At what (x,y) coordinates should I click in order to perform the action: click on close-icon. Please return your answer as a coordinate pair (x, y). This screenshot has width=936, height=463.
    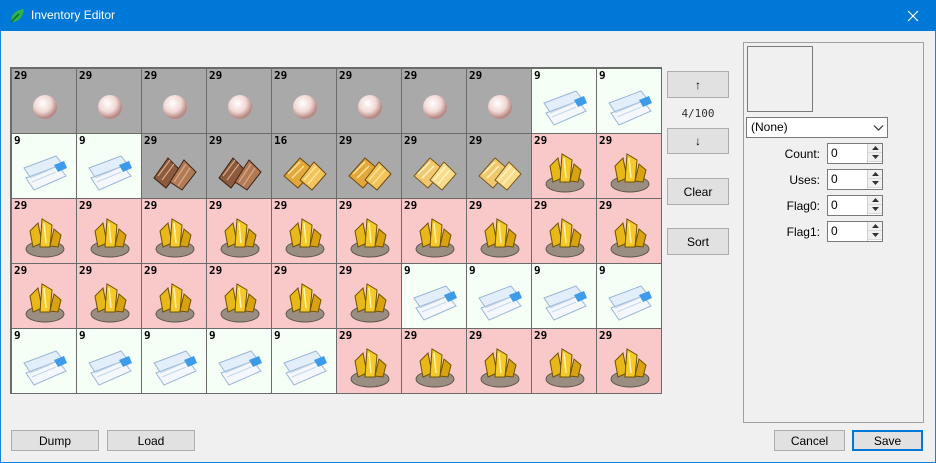
    Looking at the image, I should click on (913, 15).